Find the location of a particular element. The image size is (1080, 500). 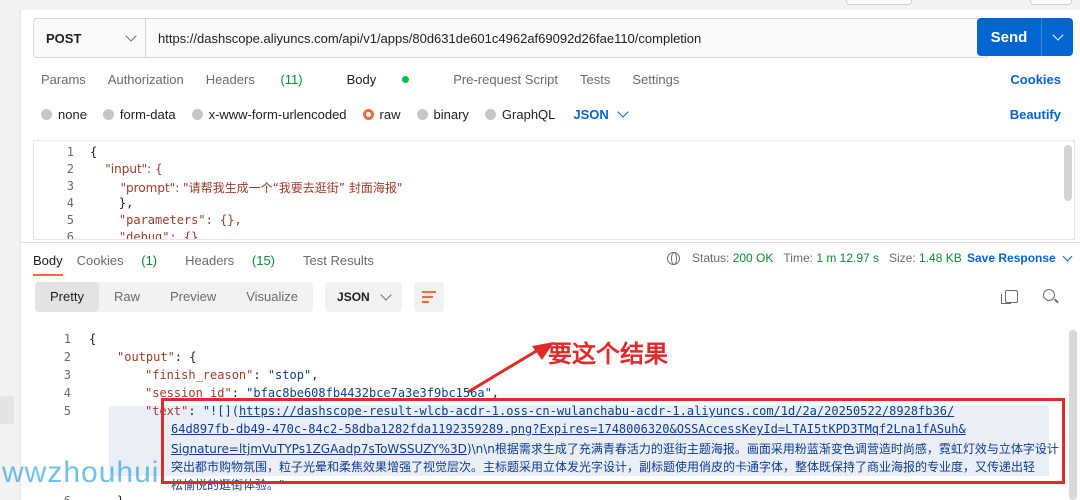

tab-settings: Settings is located at coordinates (655, 79).